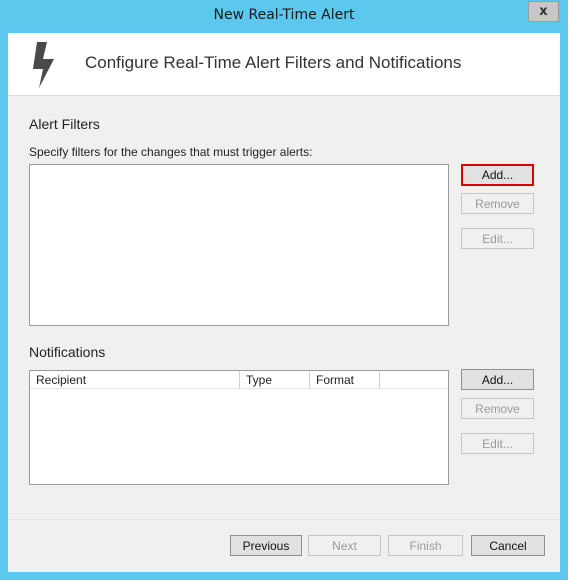 Image resolution: width=568 pixels, height=580 pixels. Describe the element at coordinates (64, 124) in the screenshot. I see `alert-filters-title: Alert Filters` at that location.